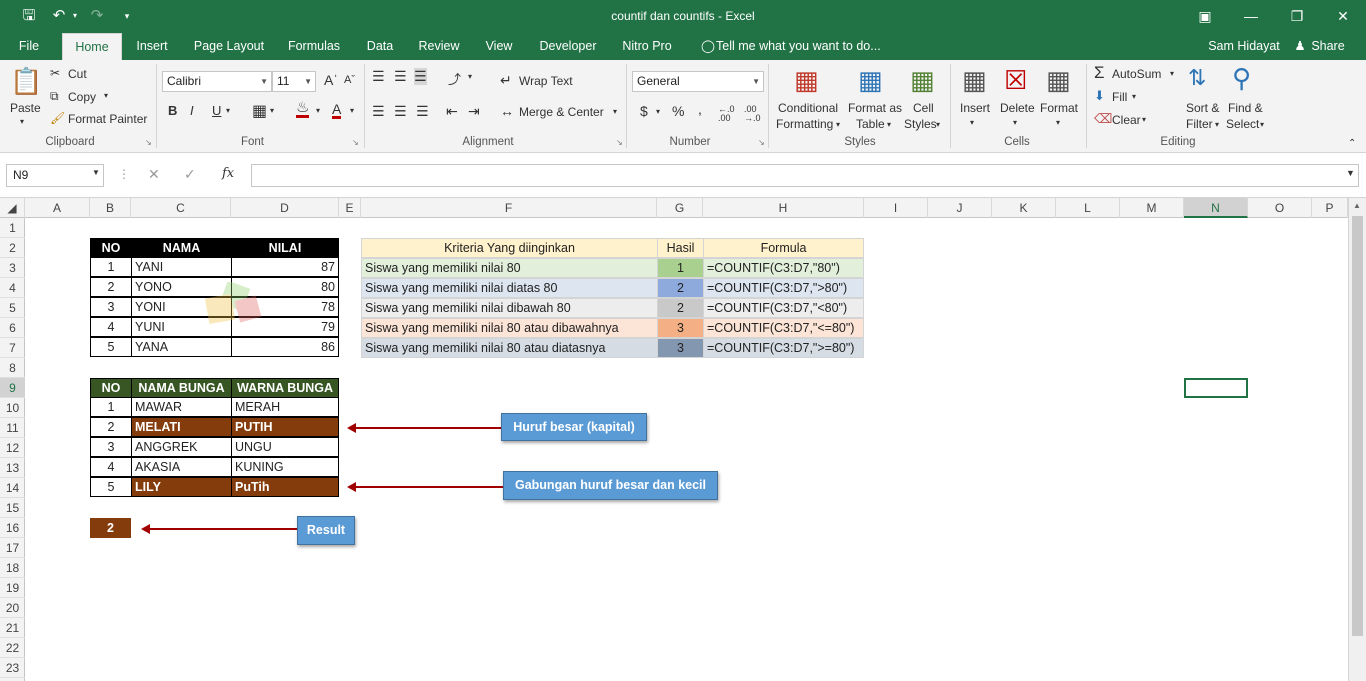 The height and width of the screenshot is (681, 1366). I want to click on orientation-icon: ⤴, so click(454, 78).